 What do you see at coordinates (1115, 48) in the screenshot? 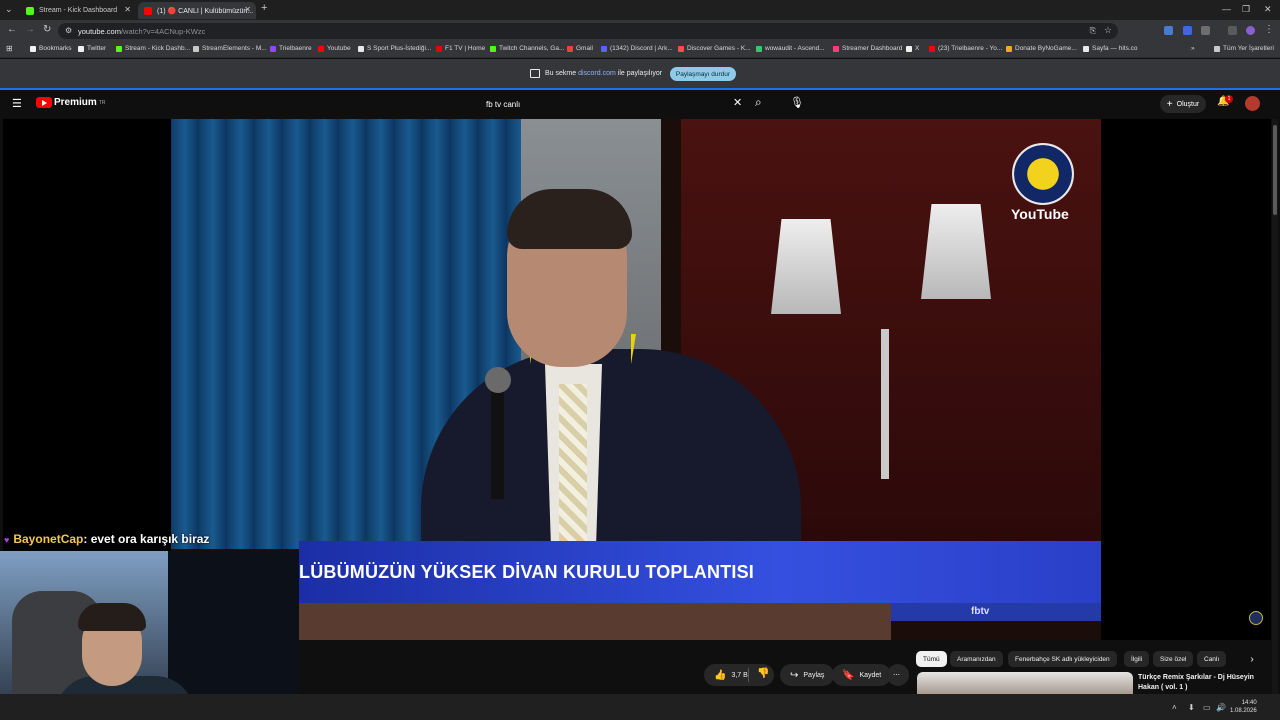
I see `bookmark-label: Sayfa — hits.co` at bounding box center [1115, 48].